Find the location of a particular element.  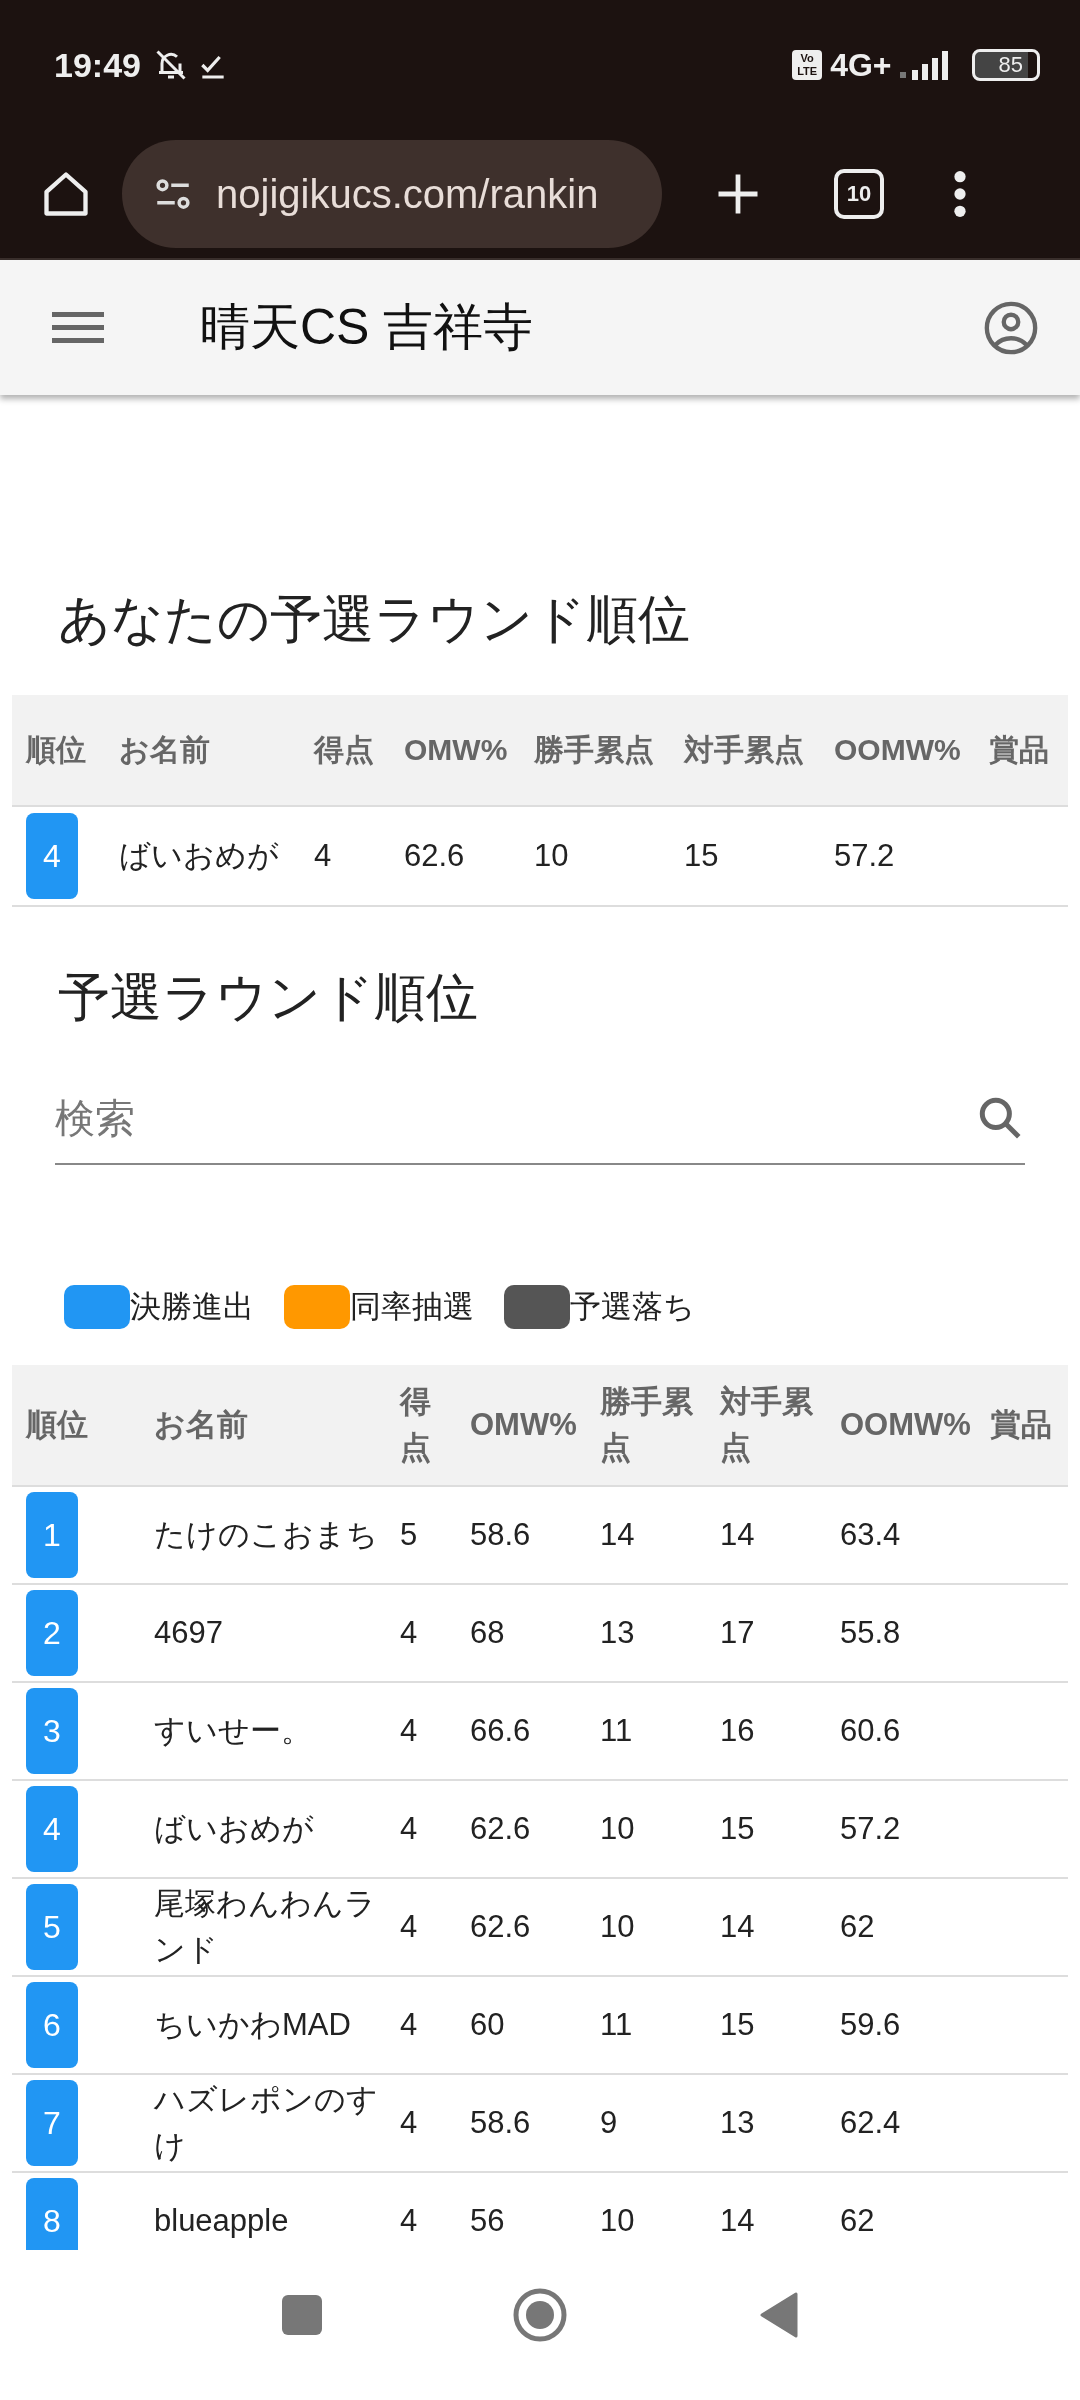

battery-indicator: 85 is located at coordinates (1005, 65).